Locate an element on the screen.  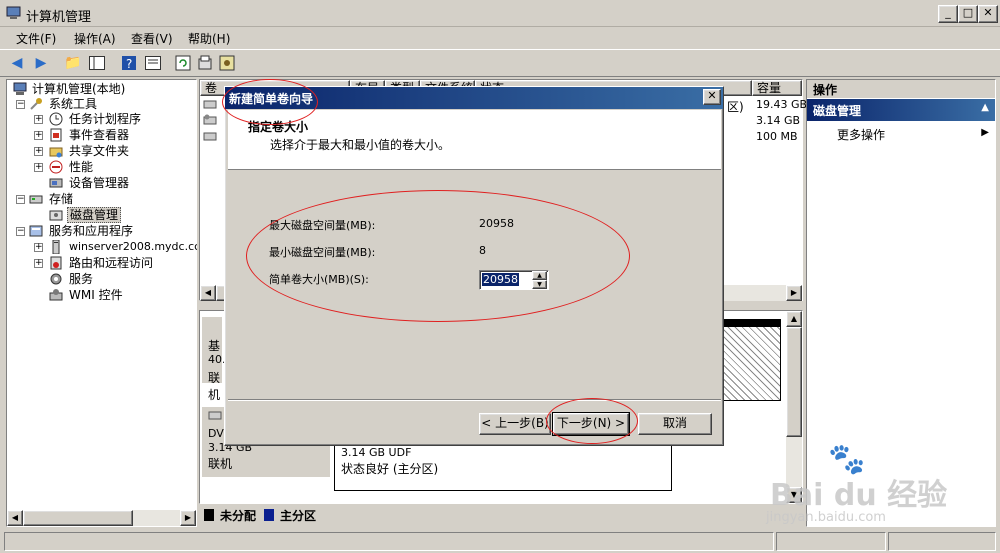
back-arrow-icon: ◀ is located at coordinates (17, 63).